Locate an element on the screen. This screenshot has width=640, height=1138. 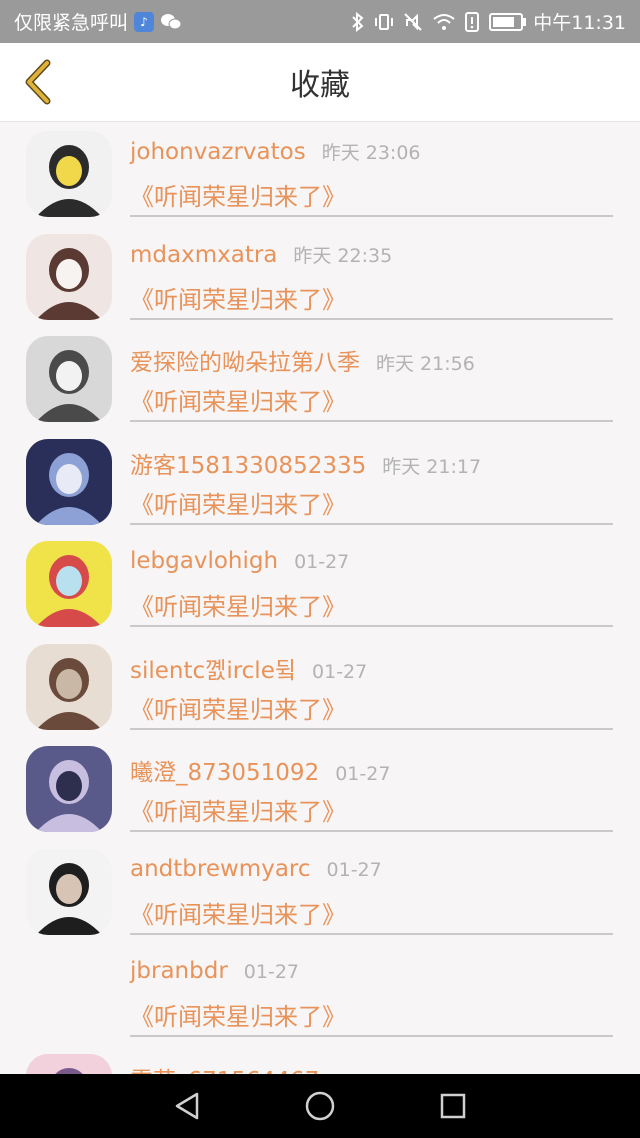
favorite-row: jbranbdr 01-27 《听闻荣星归来了》 is located at coordinates (320, 993).